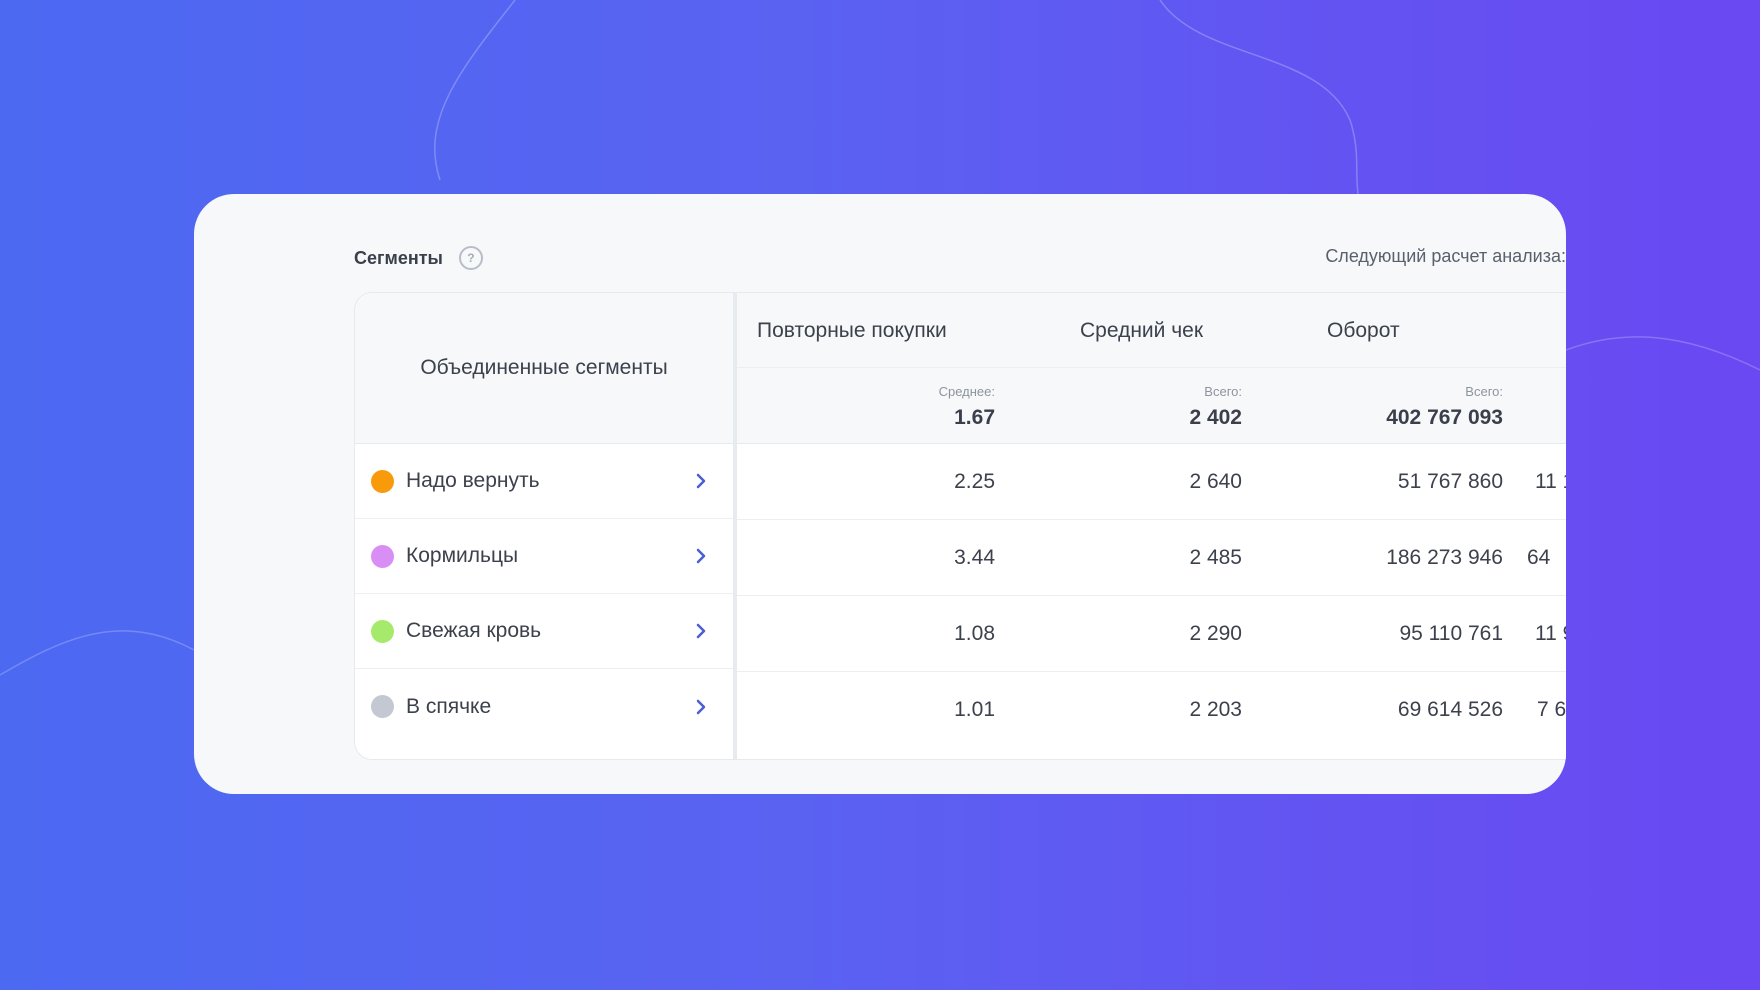 This screenshot has height=990, width=1760. What do you see at coordinates (470, 258) in the screenshot?
I see `question-circle-icon: ?` at bounding box center [470, 258].